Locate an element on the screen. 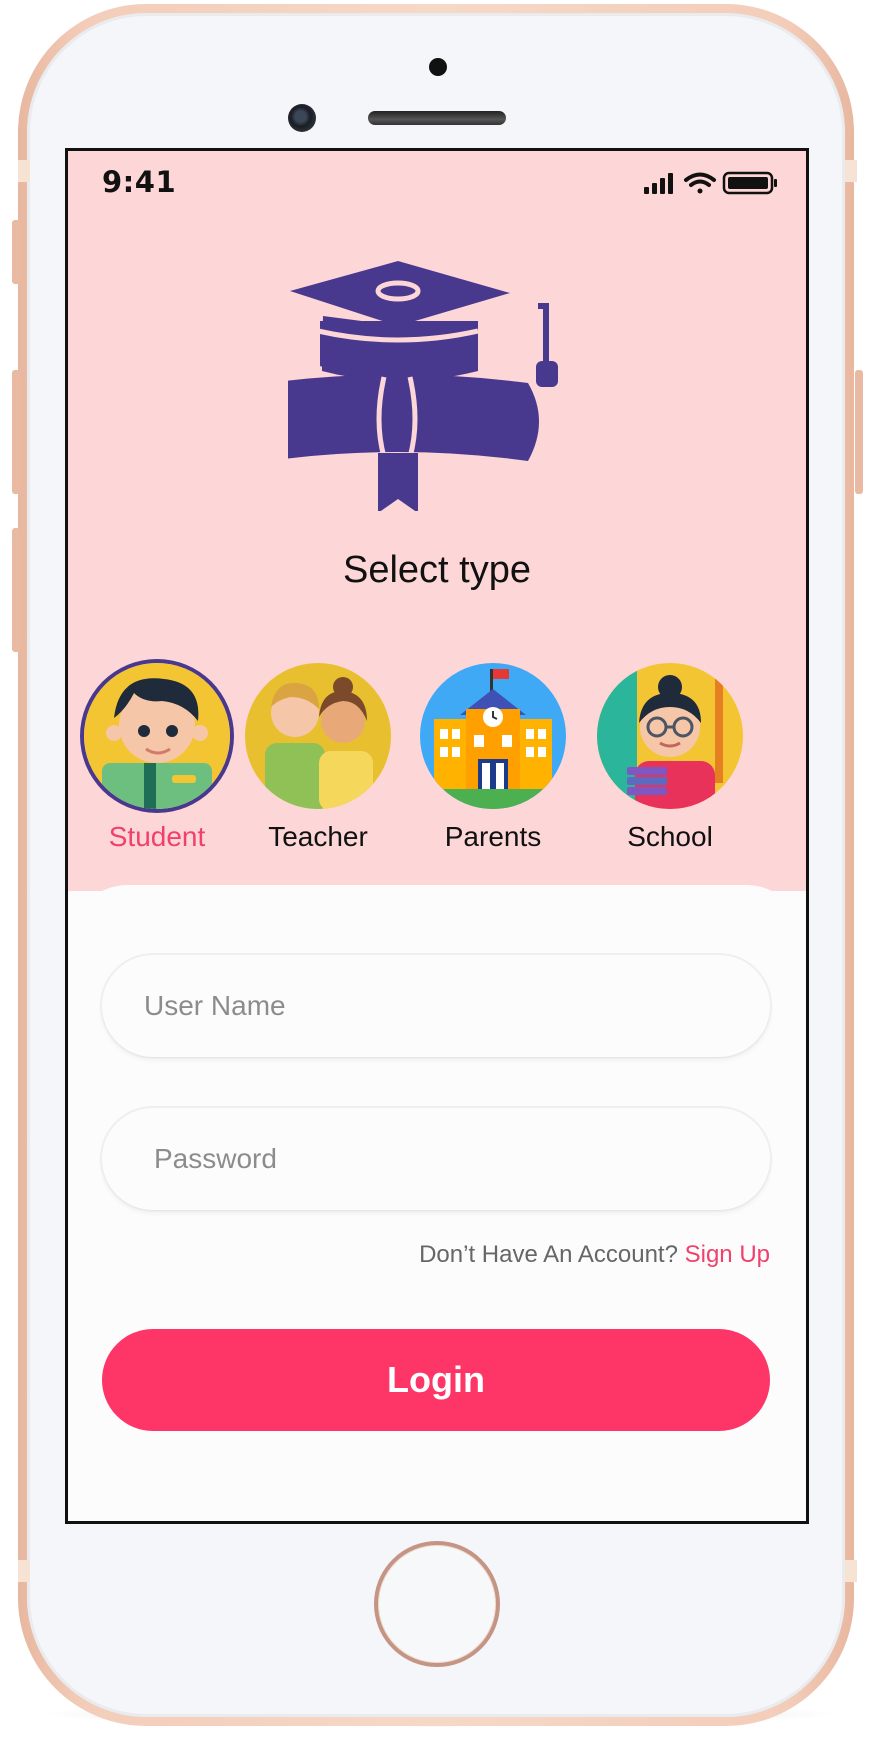  username-input is located at coordinates (436, 1006).